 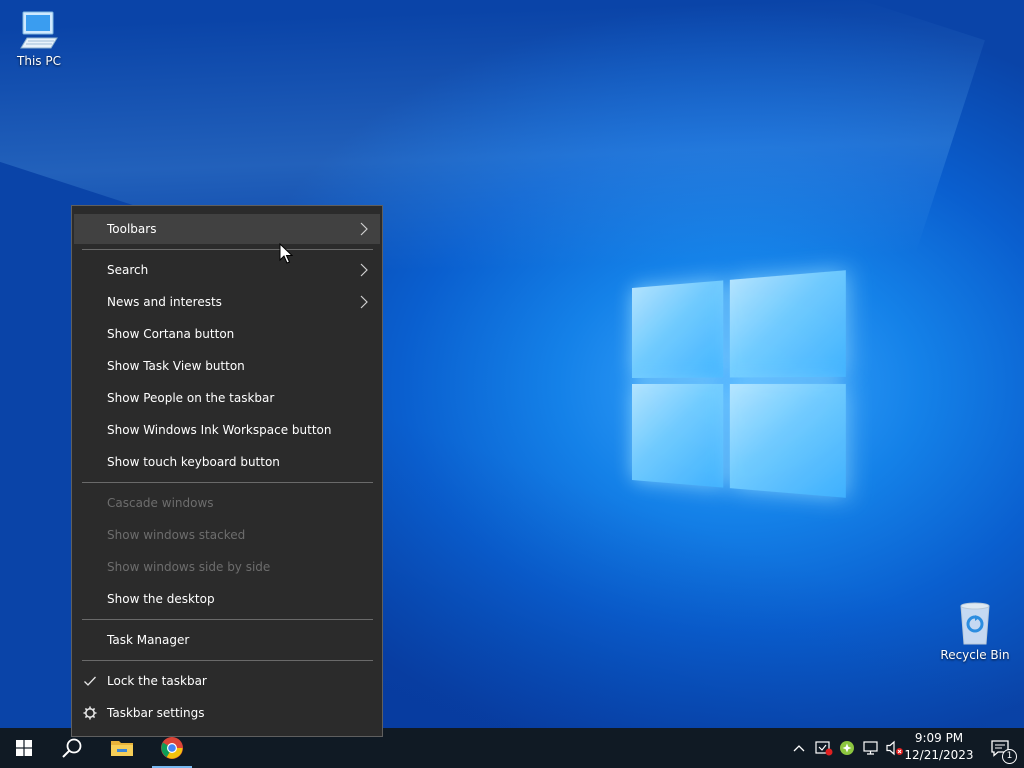 I want to click on menu-item-show-windows-side-by-side: Show windows side by side, so click(x=227, y=567).